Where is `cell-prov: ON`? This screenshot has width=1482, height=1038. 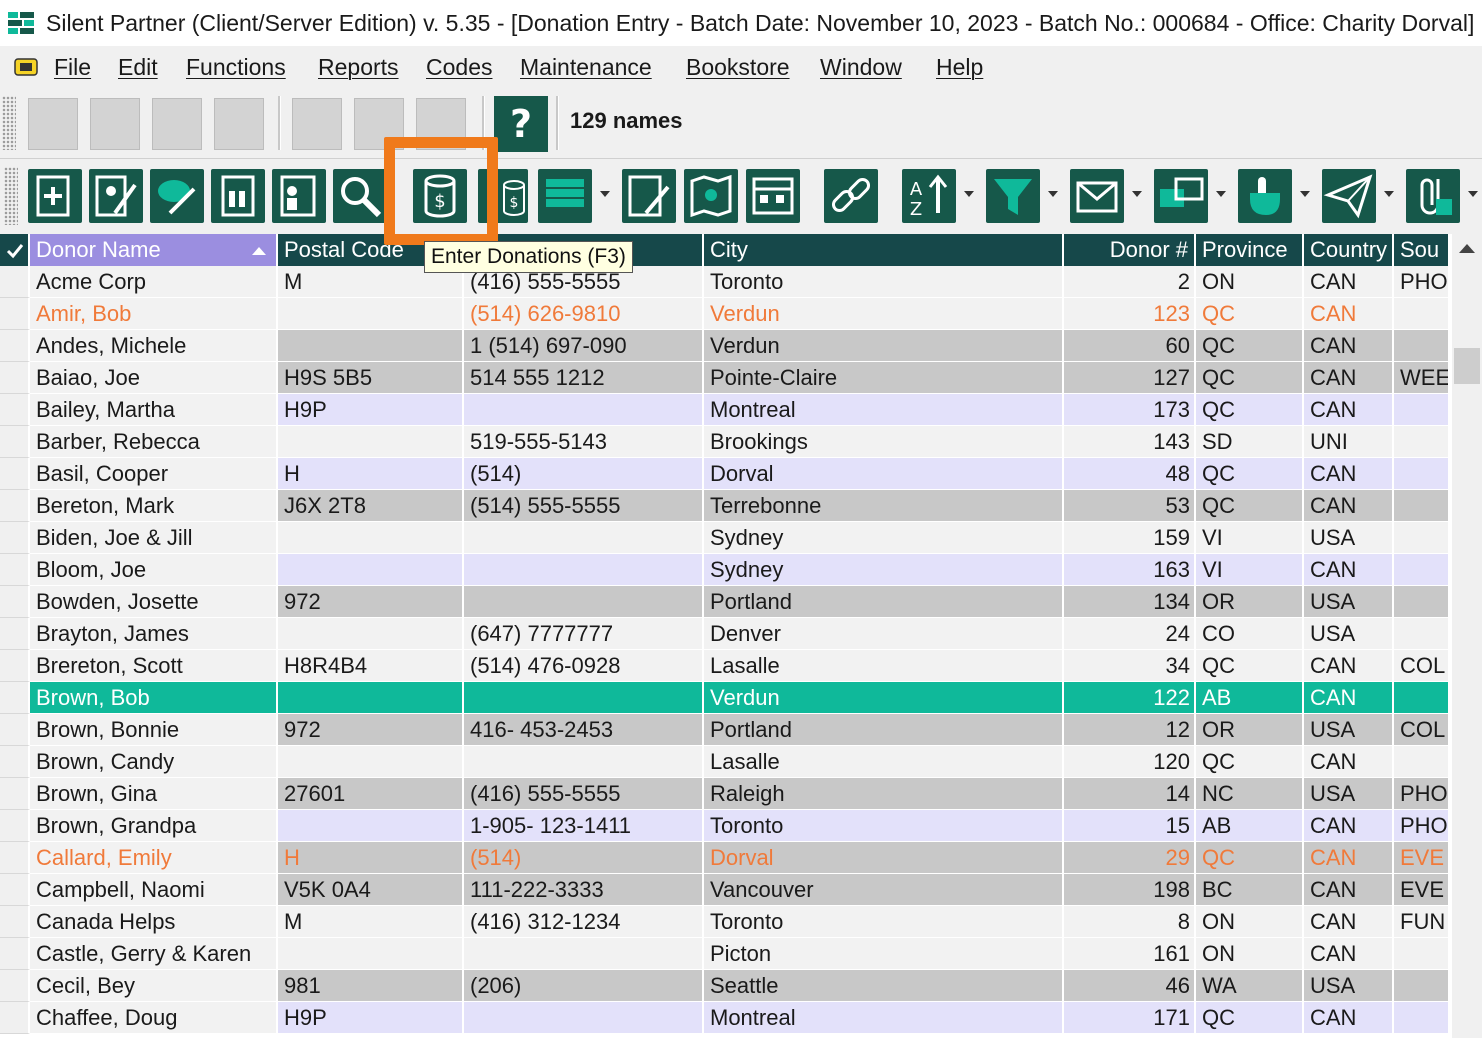 cell-prov: ON is located at coordinates (1250, 922).